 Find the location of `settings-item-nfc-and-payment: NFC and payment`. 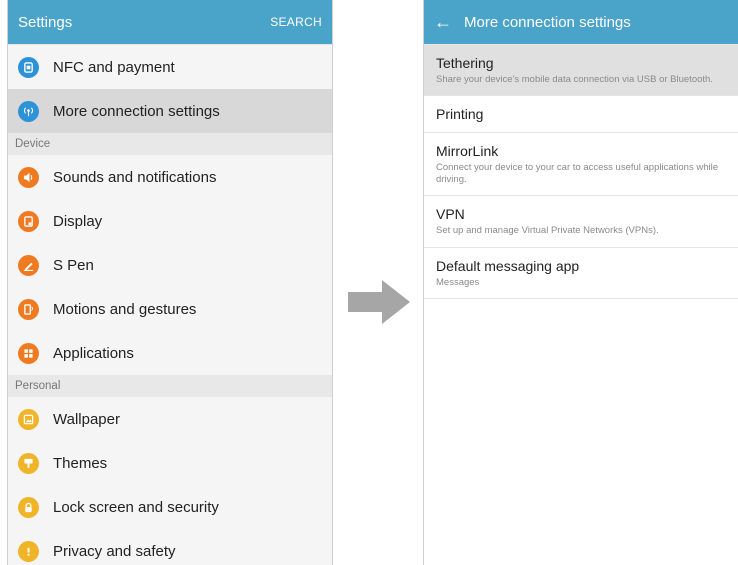

settings-item-nfc-and-payment: NFC and payment is located at coordinates (170, 67).